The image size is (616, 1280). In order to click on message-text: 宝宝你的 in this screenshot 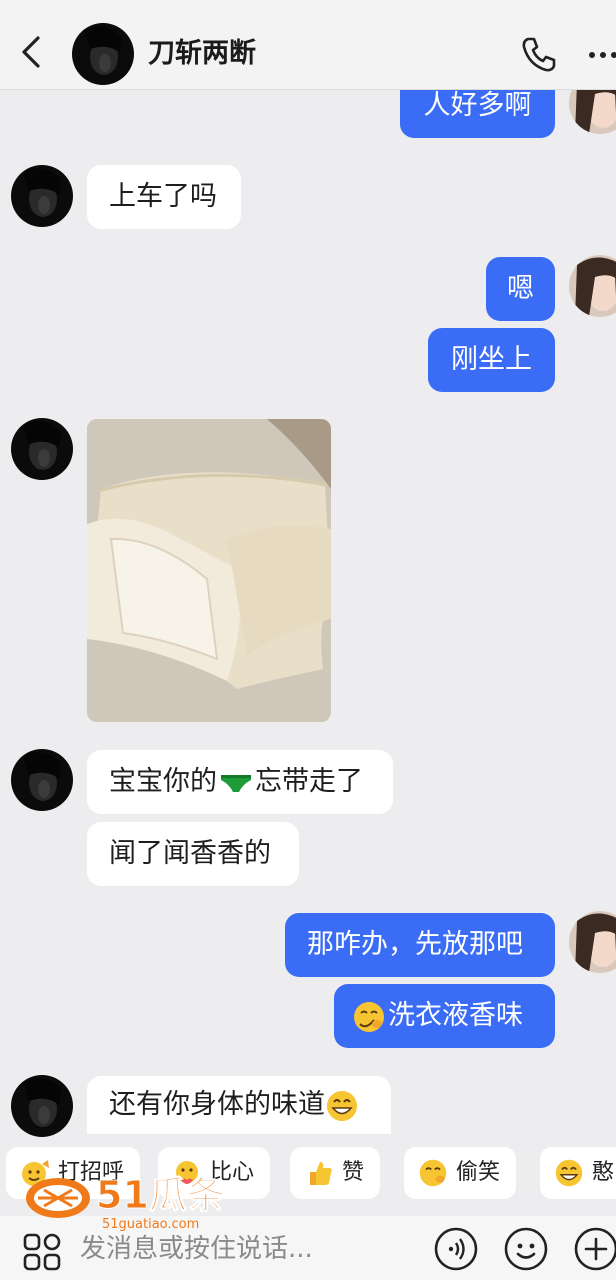, I will do `click(163, 781)`.